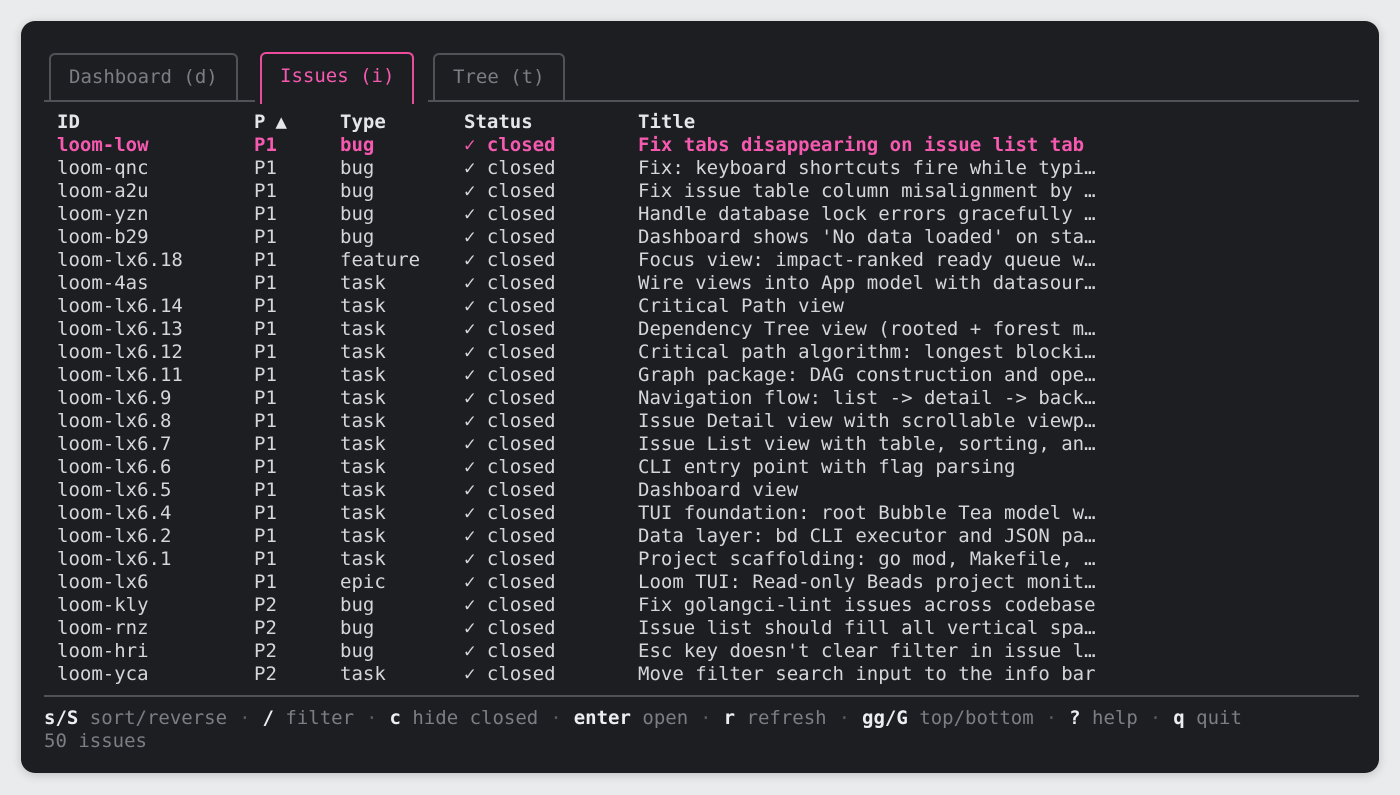 The height and width of the screenshot is (795, 1400). I want to click on column-header-status: Status, so click(549, 122).